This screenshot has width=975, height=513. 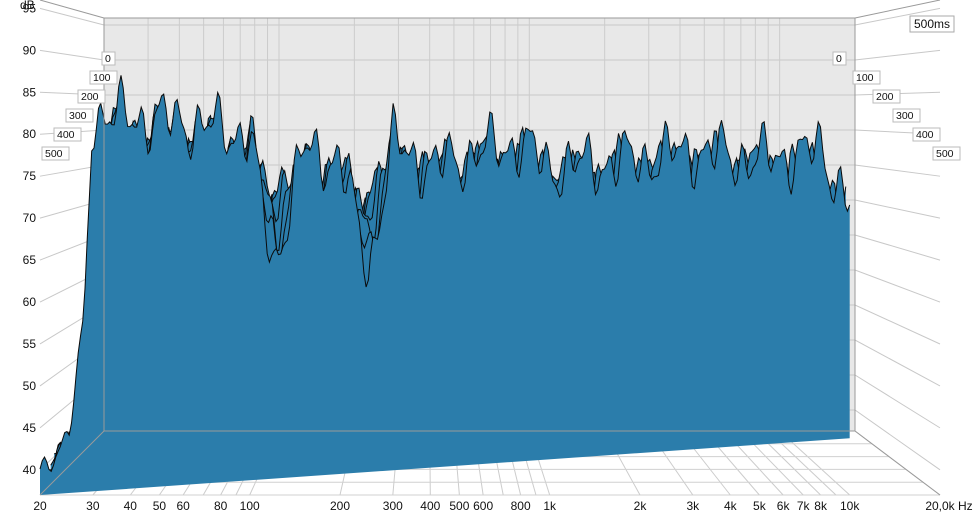 I want to click on y-tick-label: 40, so click(x=30, y=470).